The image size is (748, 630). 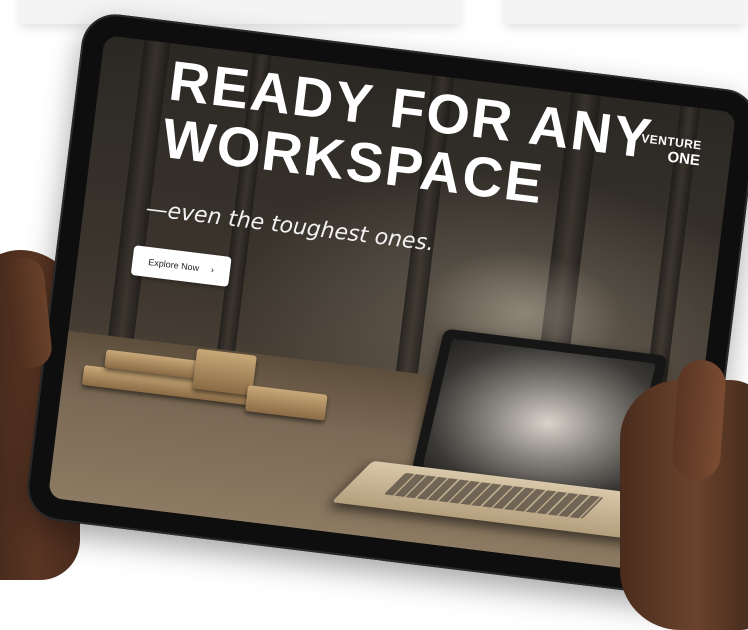 I want to click on right-thumb, so click(x=699, y=420).